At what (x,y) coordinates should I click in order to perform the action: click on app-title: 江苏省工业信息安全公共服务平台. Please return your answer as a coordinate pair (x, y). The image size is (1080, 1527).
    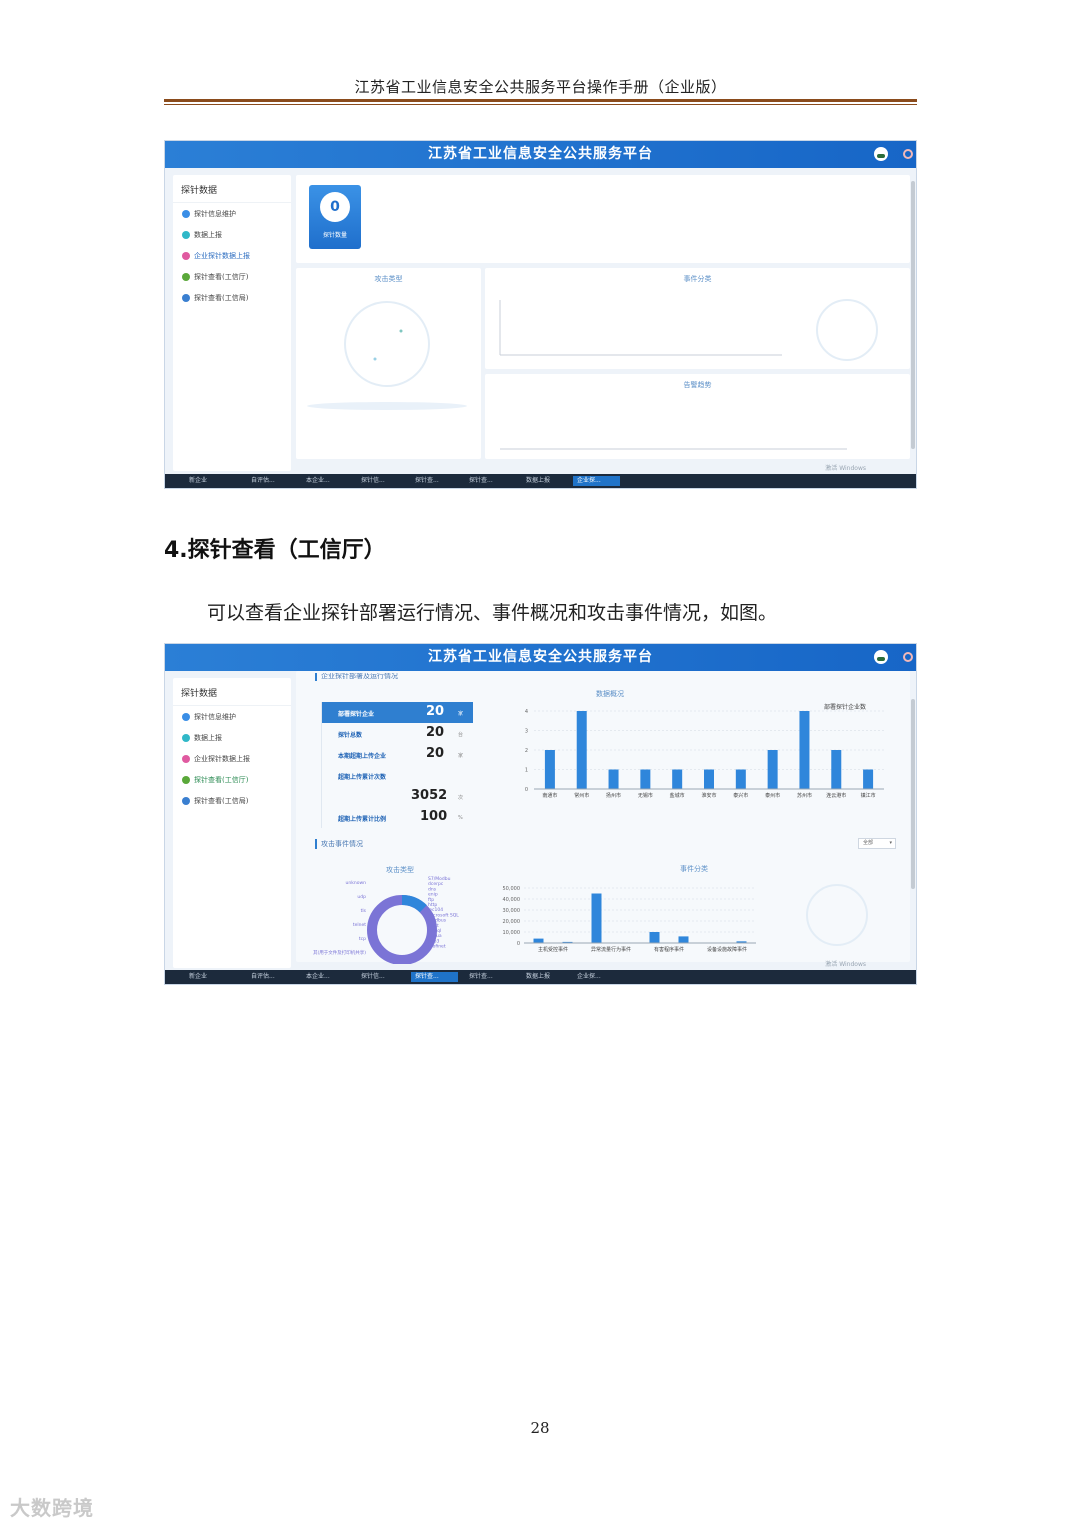
    Looking at the image, I should click on (540, 657).